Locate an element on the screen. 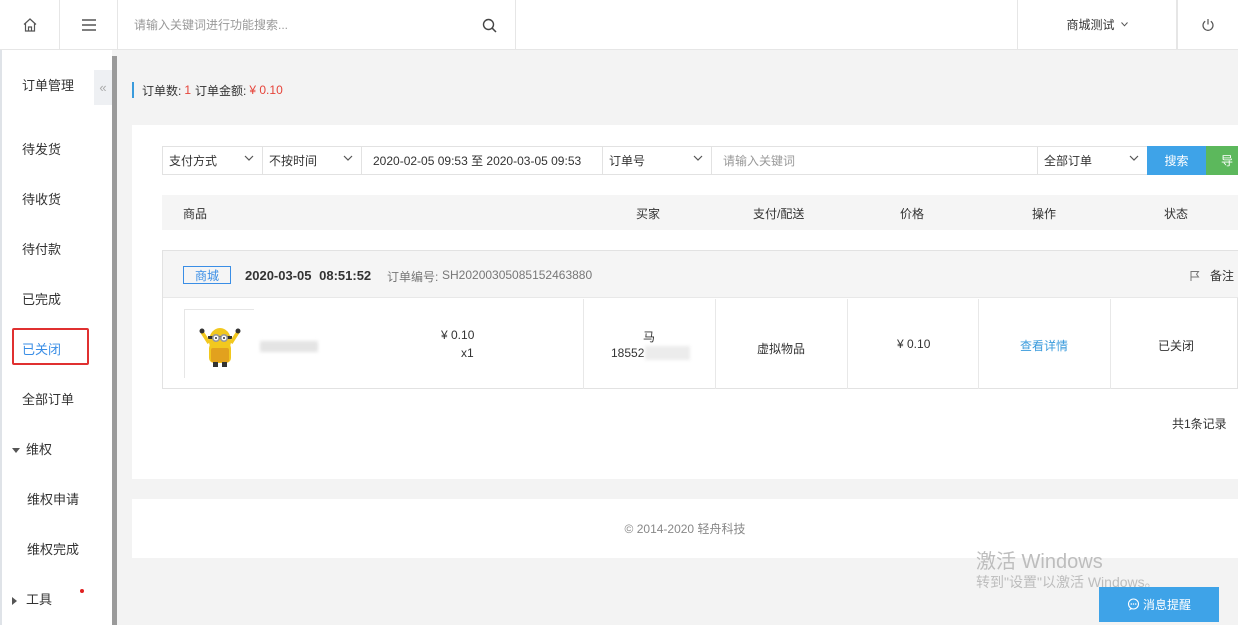  sidebar-scrollbar is located at coordinates (114, 340).